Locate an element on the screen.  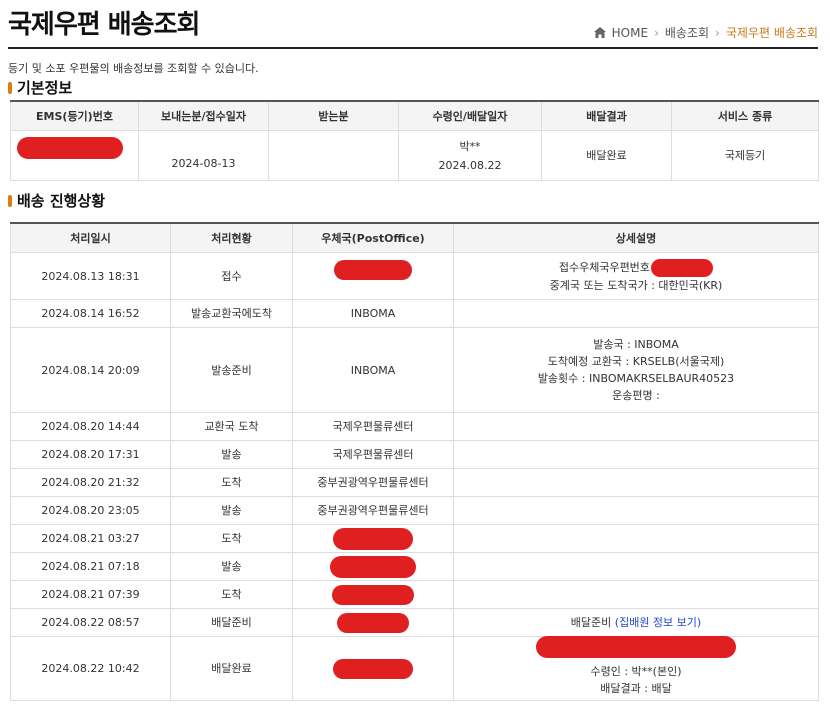
status-cell: 교환국 도착 is located at coordinates (231, 426).